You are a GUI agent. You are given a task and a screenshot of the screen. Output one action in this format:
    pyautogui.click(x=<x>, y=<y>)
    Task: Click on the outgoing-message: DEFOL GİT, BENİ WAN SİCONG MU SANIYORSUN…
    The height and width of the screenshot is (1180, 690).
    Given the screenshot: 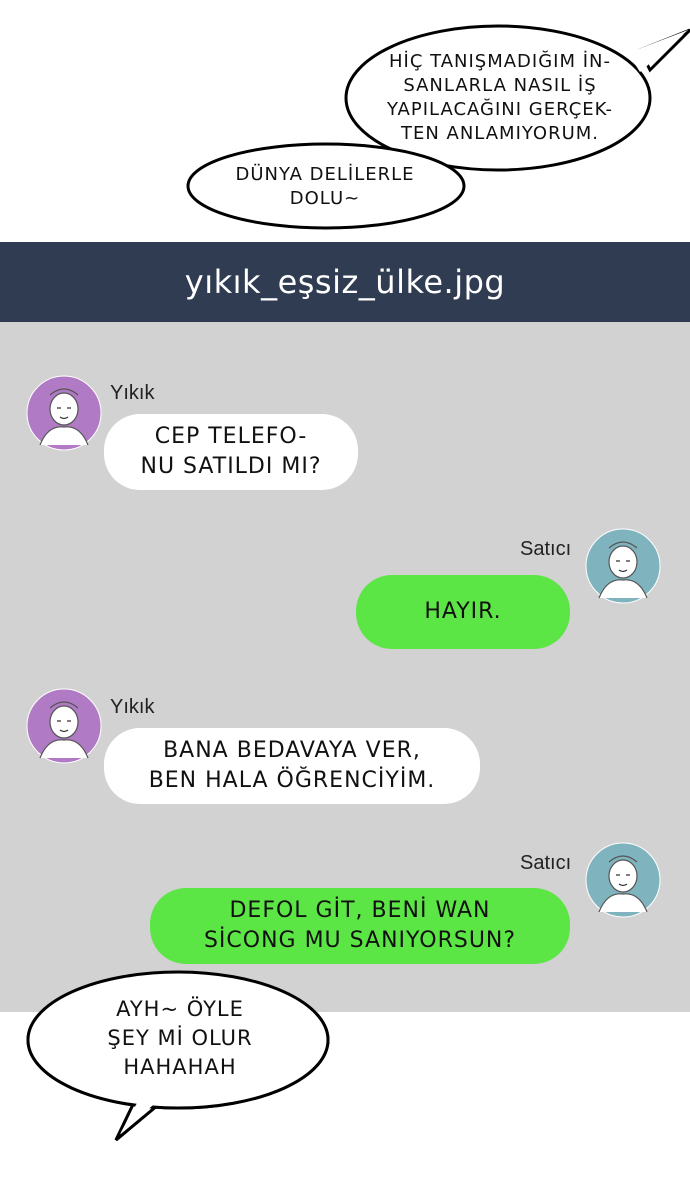 What is the action you would take?
    pyautogui.click(x=360, y=926)
    